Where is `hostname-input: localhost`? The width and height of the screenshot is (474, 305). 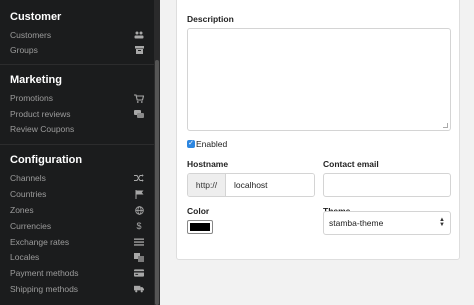 hostname-input: localhost is located at coordinates (270, 185).